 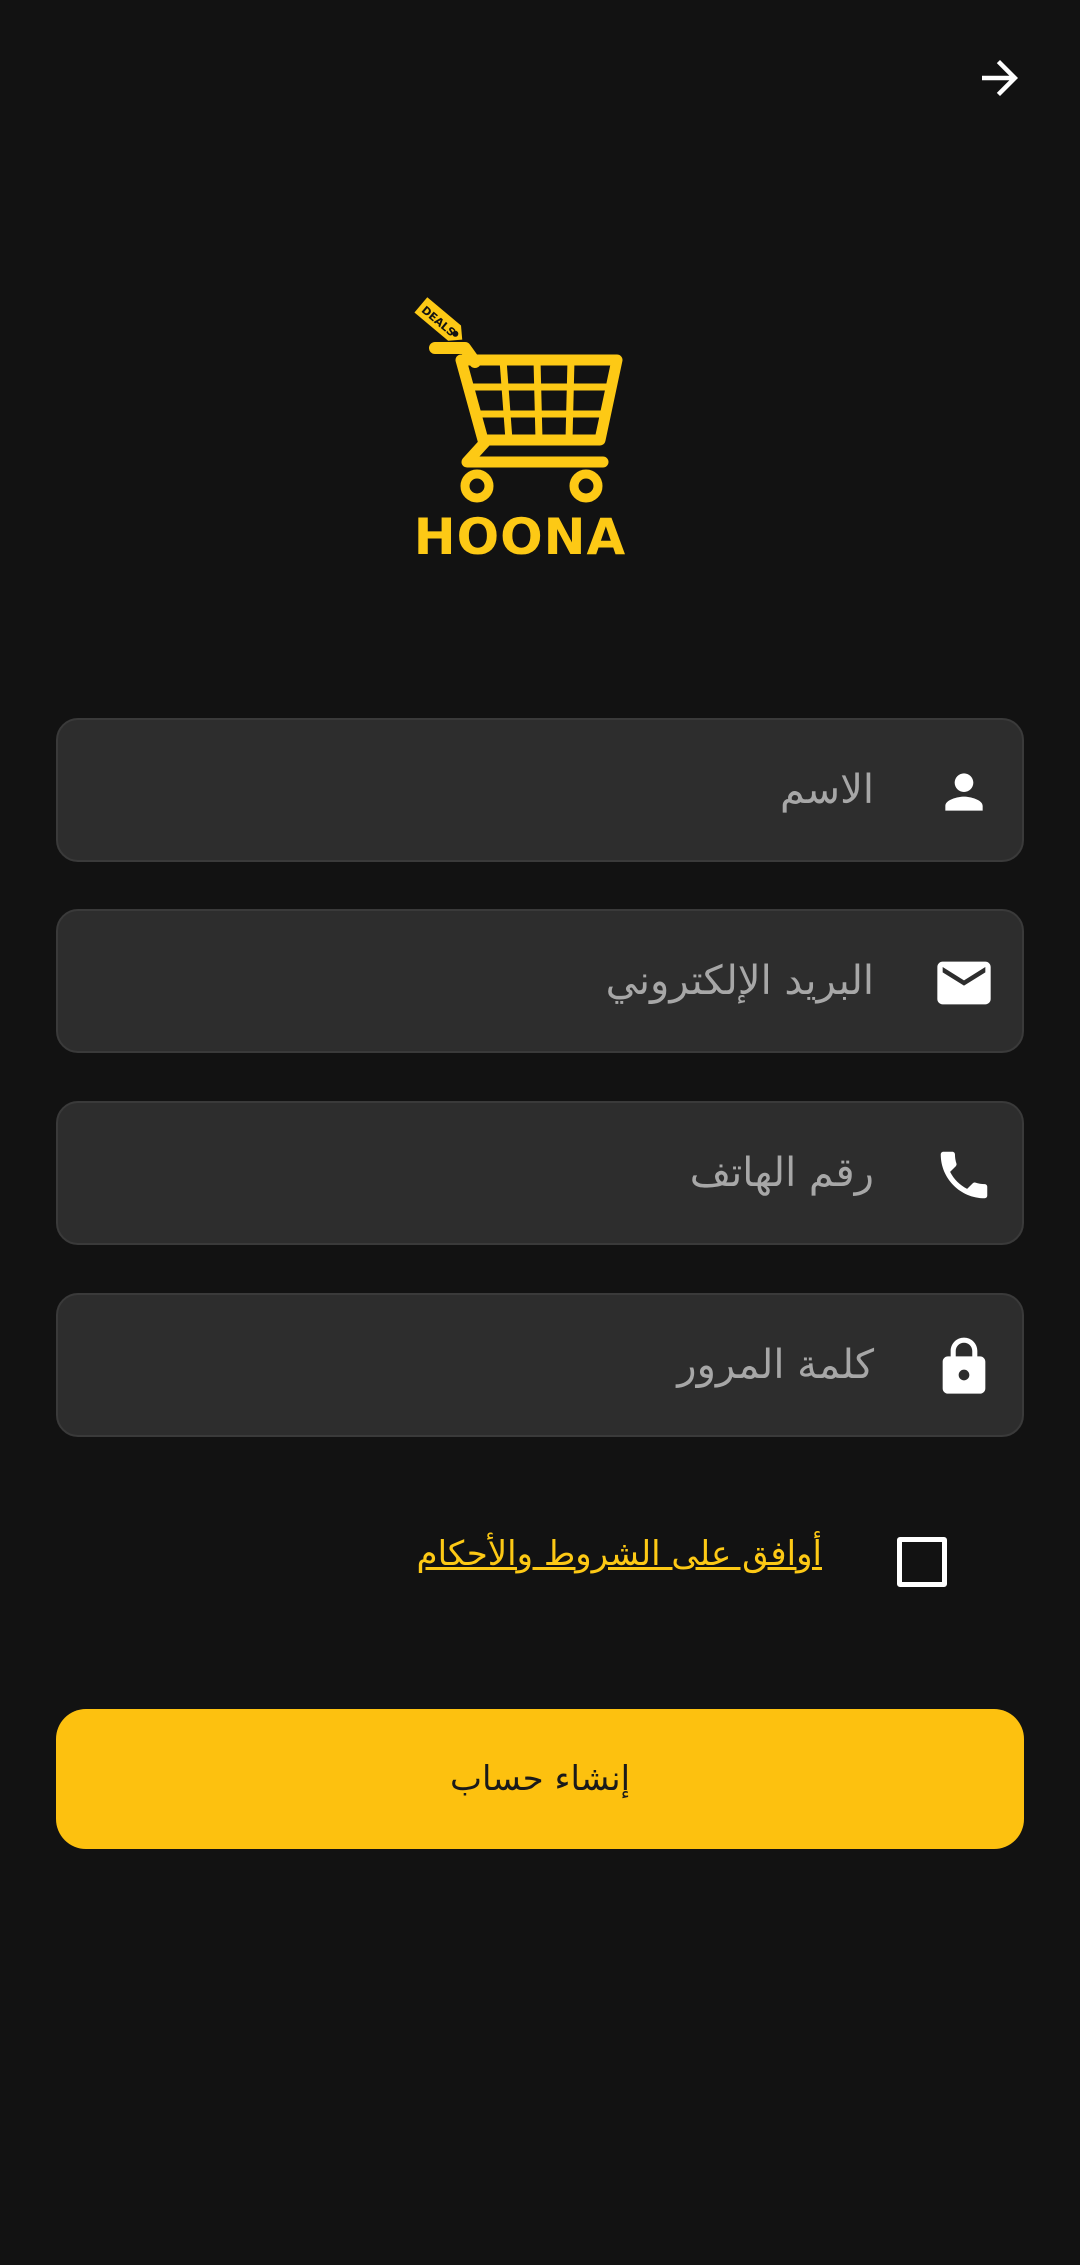 I want to click on shopping-cart-icon: DEALS, so click(x=518, y=400).